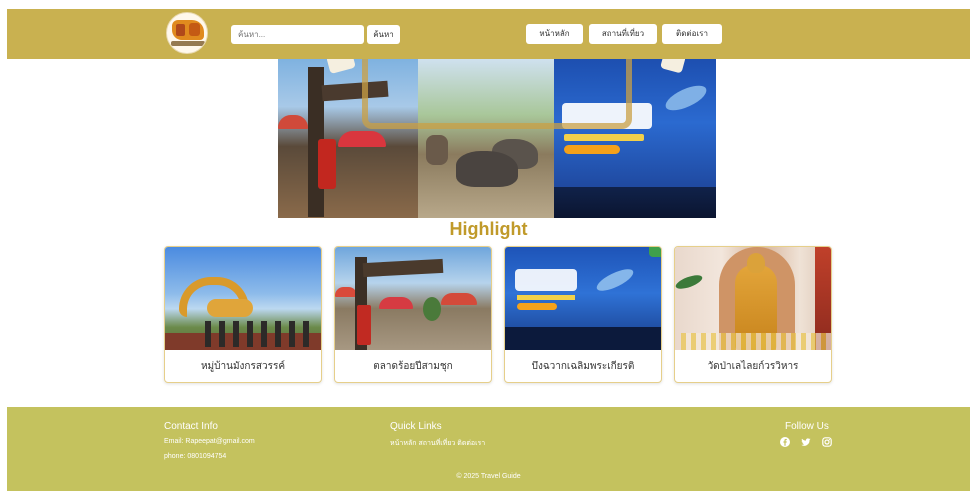 Image resolution: width=977 pixels, height=491 pixels. I want to click on hero-banner, so click(497, 138).